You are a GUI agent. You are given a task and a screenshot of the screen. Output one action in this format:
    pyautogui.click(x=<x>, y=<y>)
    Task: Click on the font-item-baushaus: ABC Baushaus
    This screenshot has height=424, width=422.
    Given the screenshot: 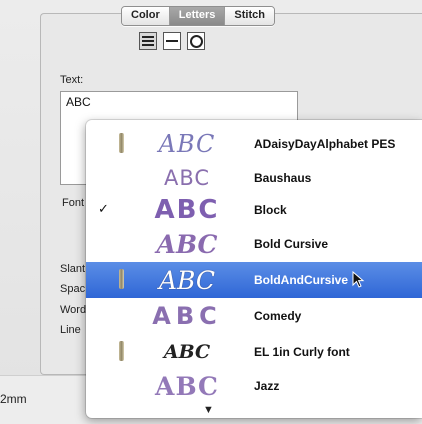 What is the action you would take?
    pyautogui.click(x=254, y=178)
    